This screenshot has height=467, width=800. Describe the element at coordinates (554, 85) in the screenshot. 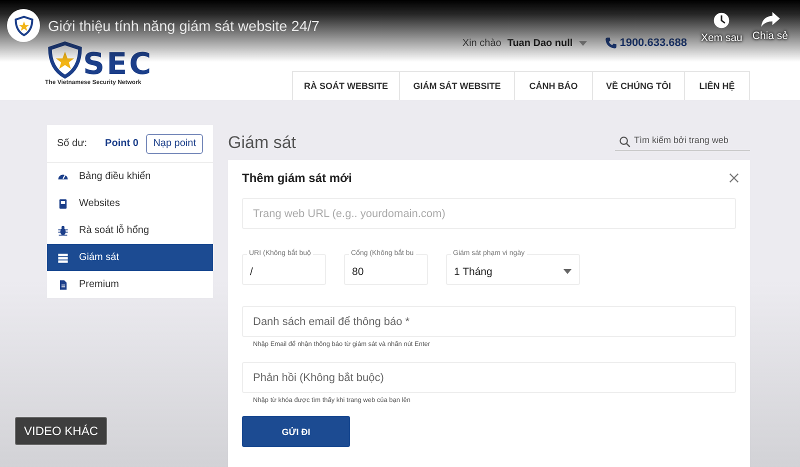

I see `nav-tab: CẢNH BÁO` at that location.